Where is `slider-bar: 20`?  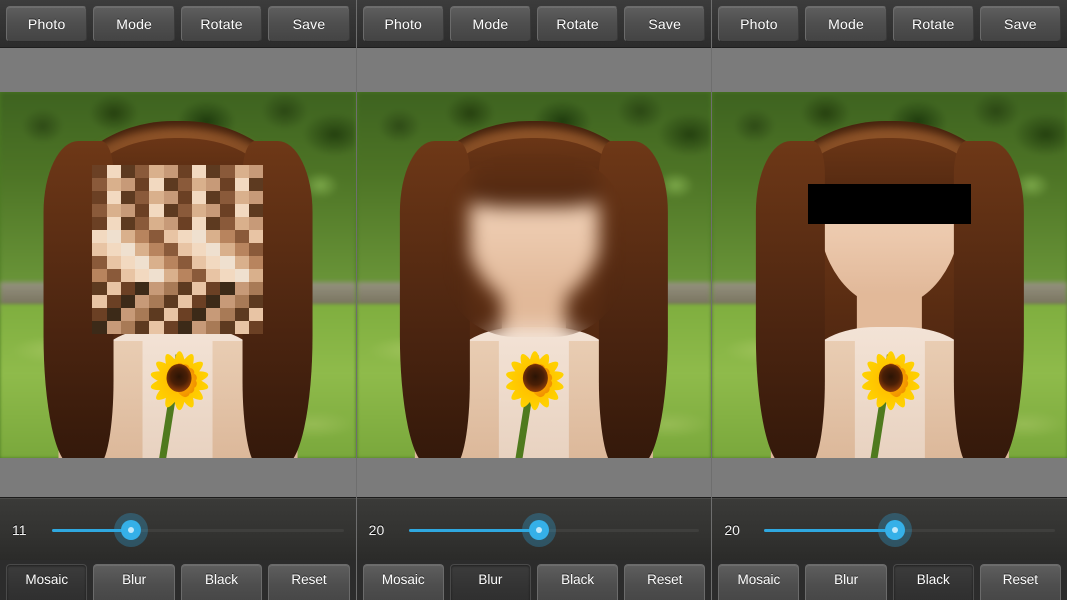
slider-bar: 20 is located at coordinates (534, 529).